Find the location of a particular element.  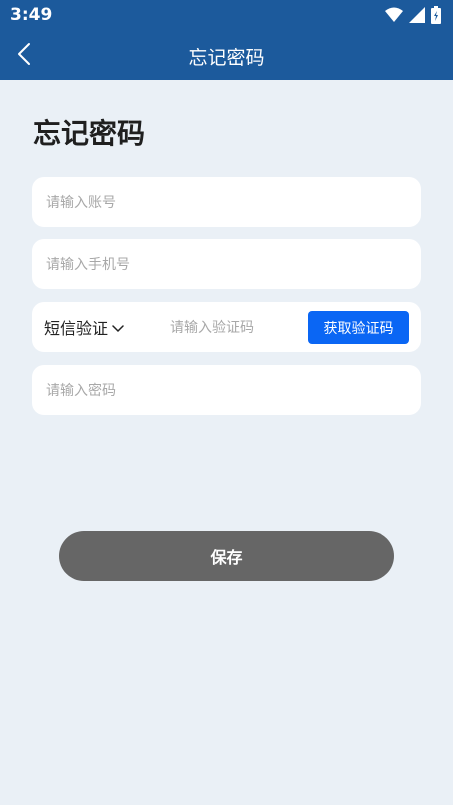

account-input is located at coordinates (226, 203).